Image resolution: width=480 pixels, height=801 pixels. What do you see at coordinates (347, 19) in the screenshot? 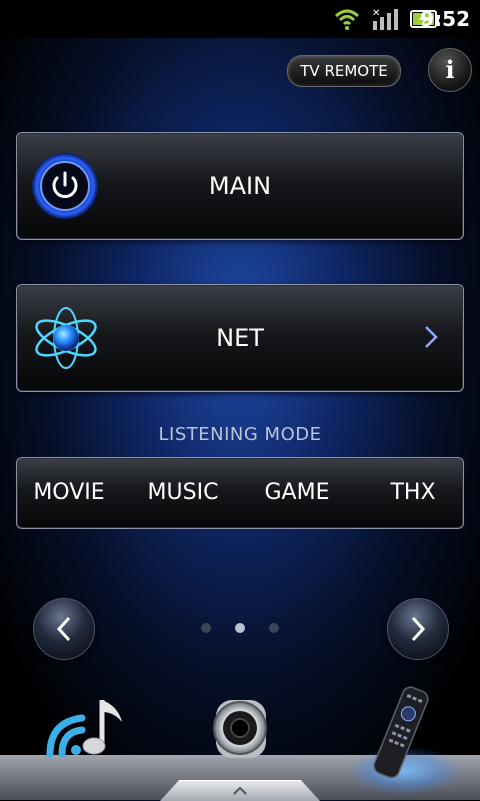
I see `wifi-icon` at bounding box center [347, 19].